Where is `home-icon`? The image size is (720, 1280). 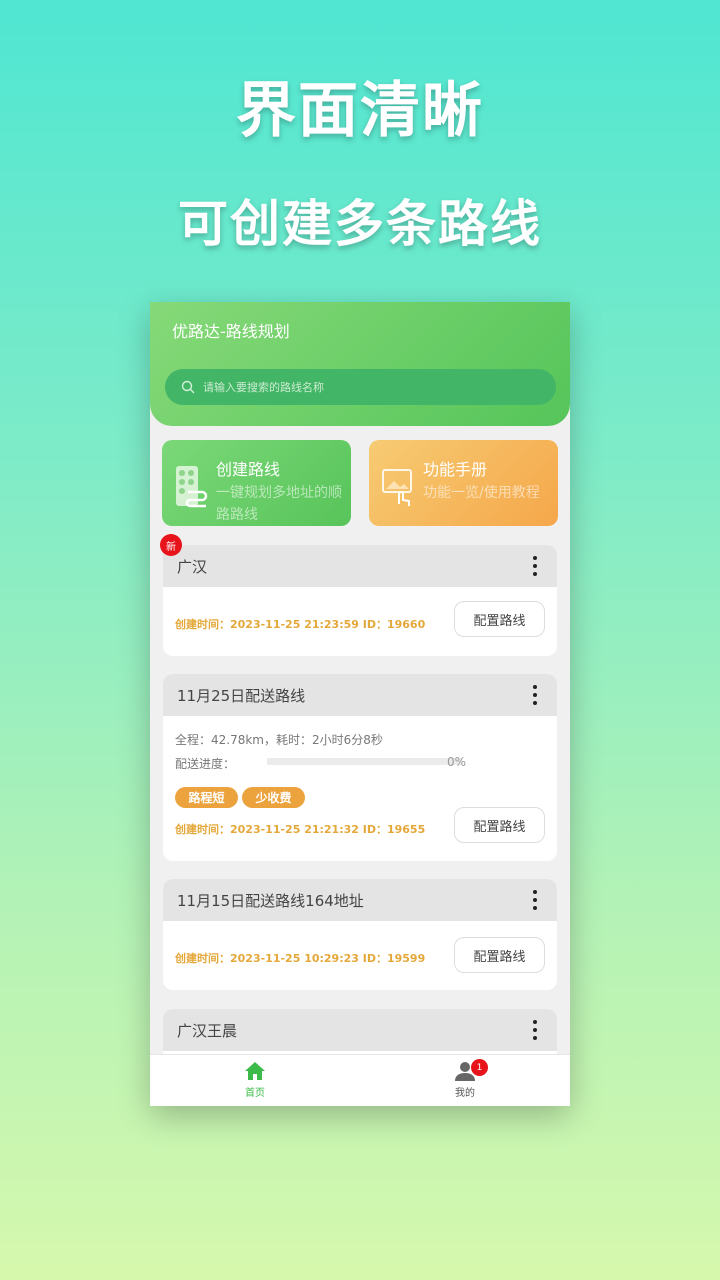 home-icon is located at coordinates (255, 1071).